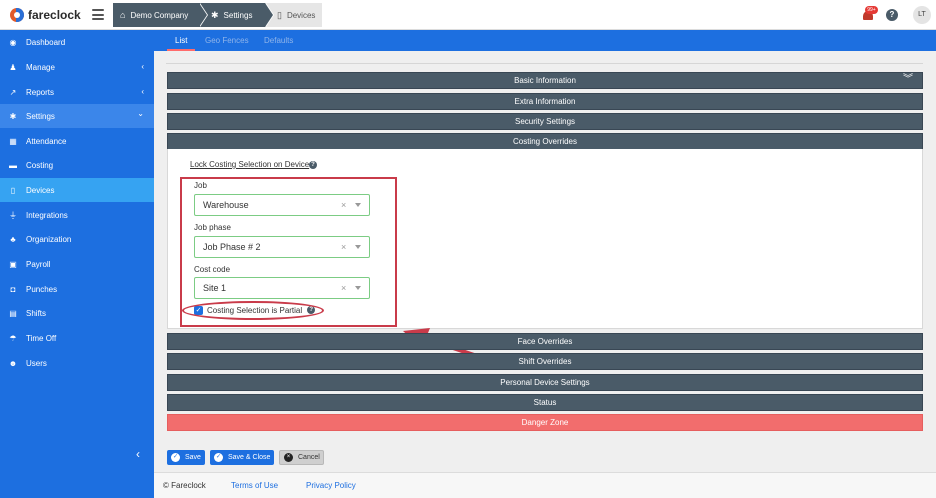 The image size is (936, 498). Describe the element at coordinates (77, 313) in the screenshot. I see `sidebar-item-shifts: ▤ Shifts` at that location.